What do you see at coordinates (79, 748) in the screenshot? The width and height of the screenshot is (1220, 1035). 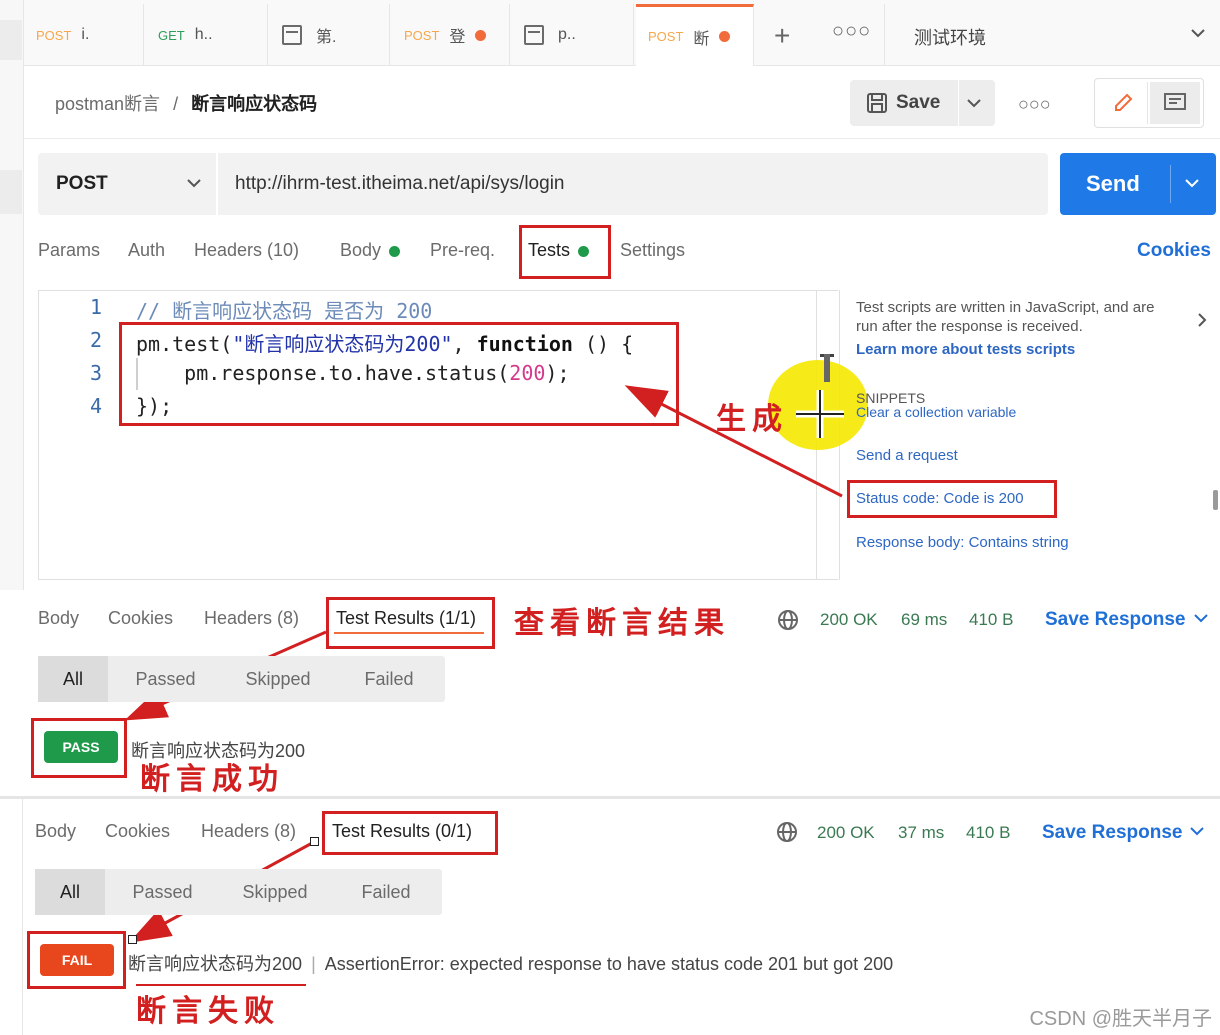 I see `annotation-box-pass` at bounding box center [79, 748].